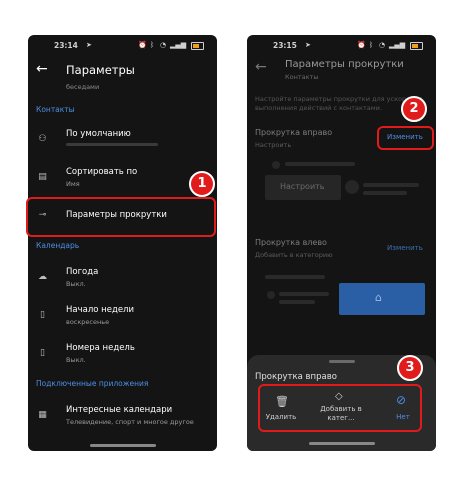 Image resolution: width=474 pixels, height=487 pixels. I want to click on preview-action-area: Настроить, so click(303, 187).